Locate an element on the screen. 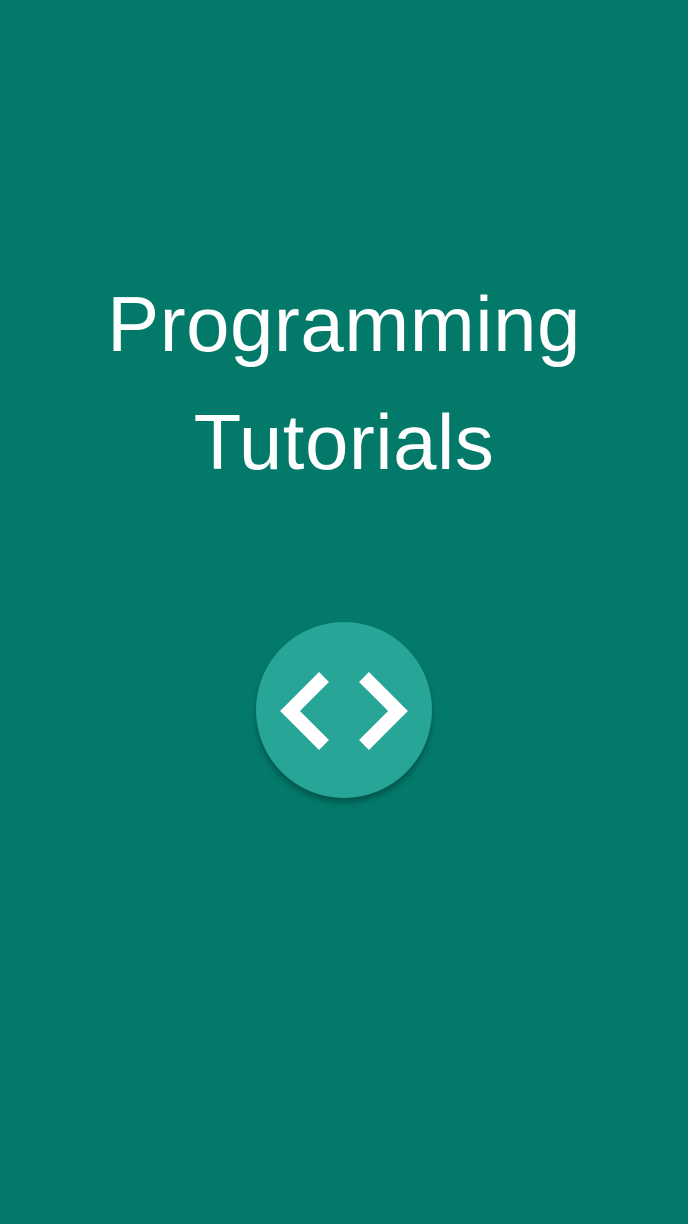 The image size is (688, 1224). app-logo is located at coordinates (344, 710).